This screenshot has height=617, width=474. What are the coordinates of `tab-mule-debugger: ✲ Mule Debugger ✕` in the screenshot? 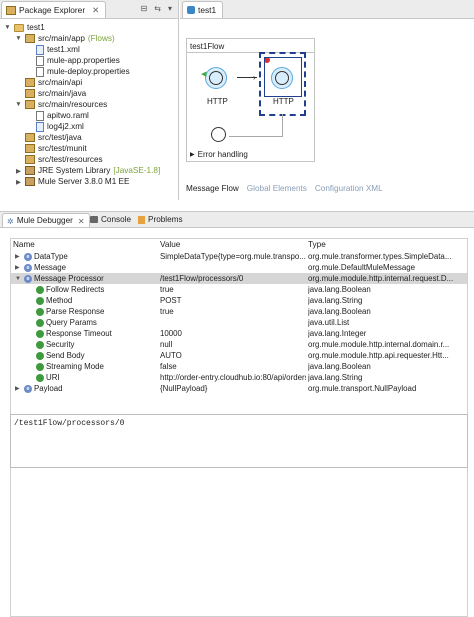 It's located at (46, 220).